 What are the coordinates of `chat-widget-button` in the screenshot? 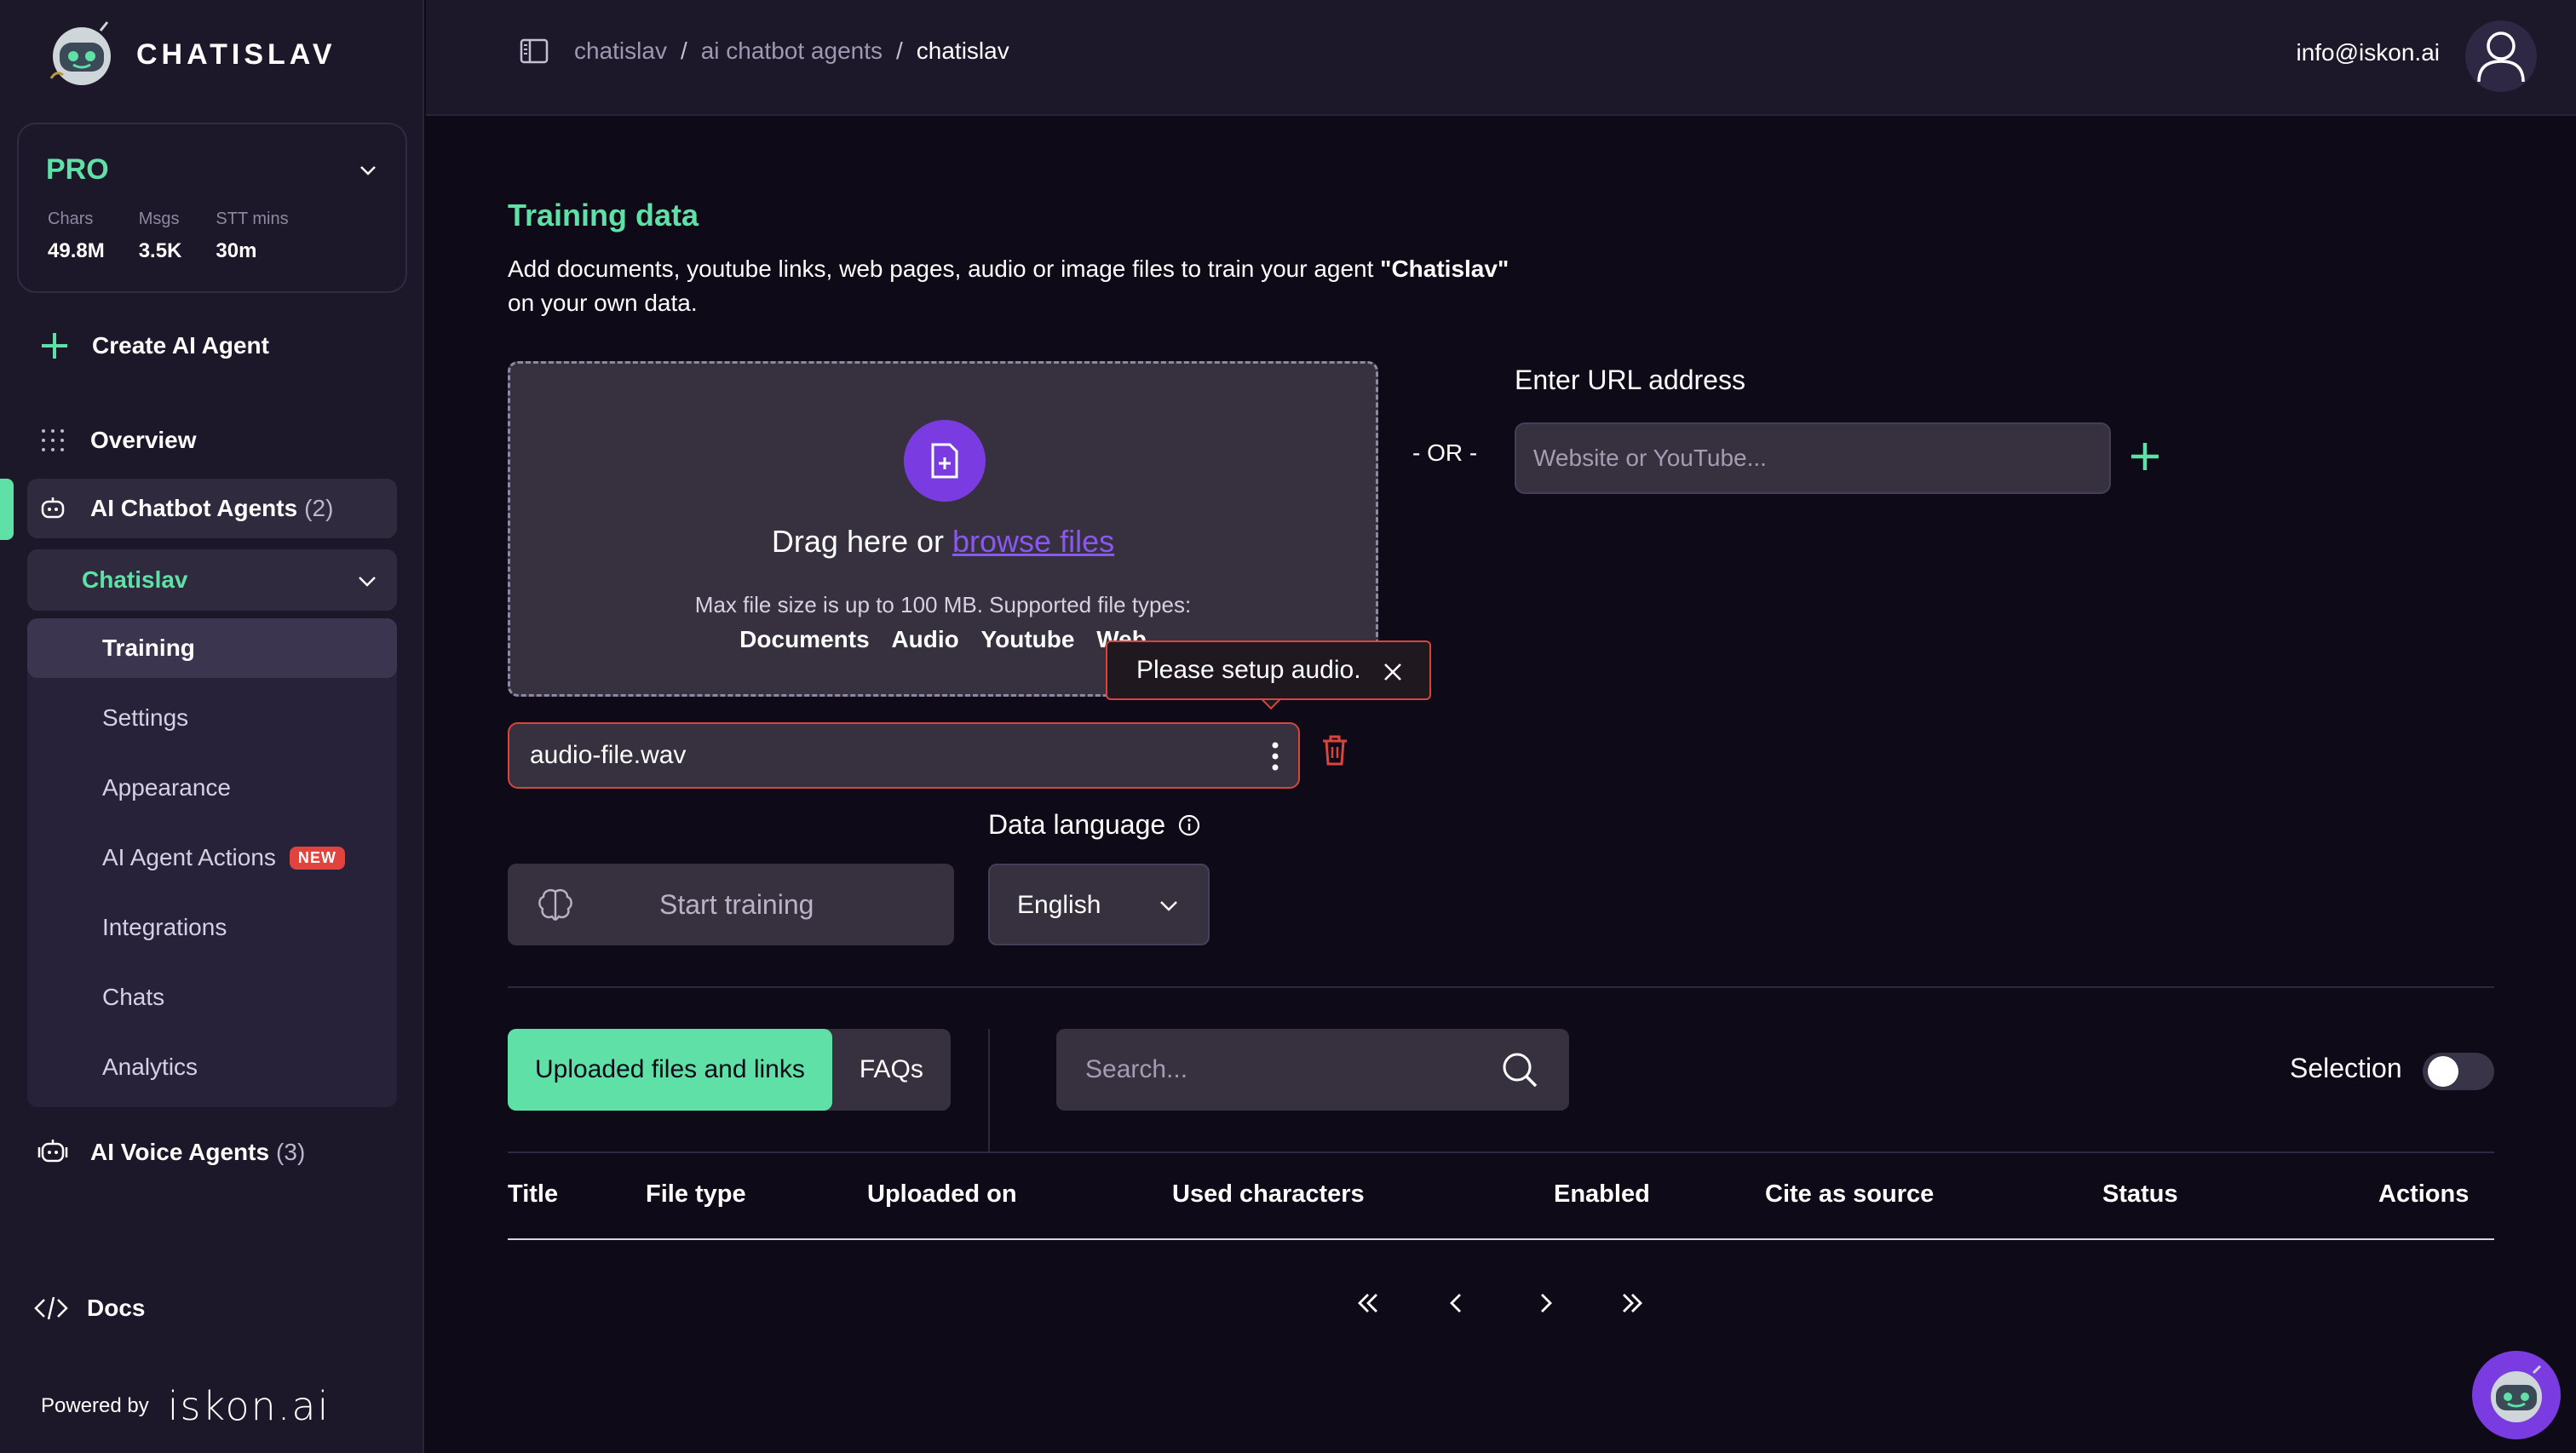 It's located at (2517, 1395).